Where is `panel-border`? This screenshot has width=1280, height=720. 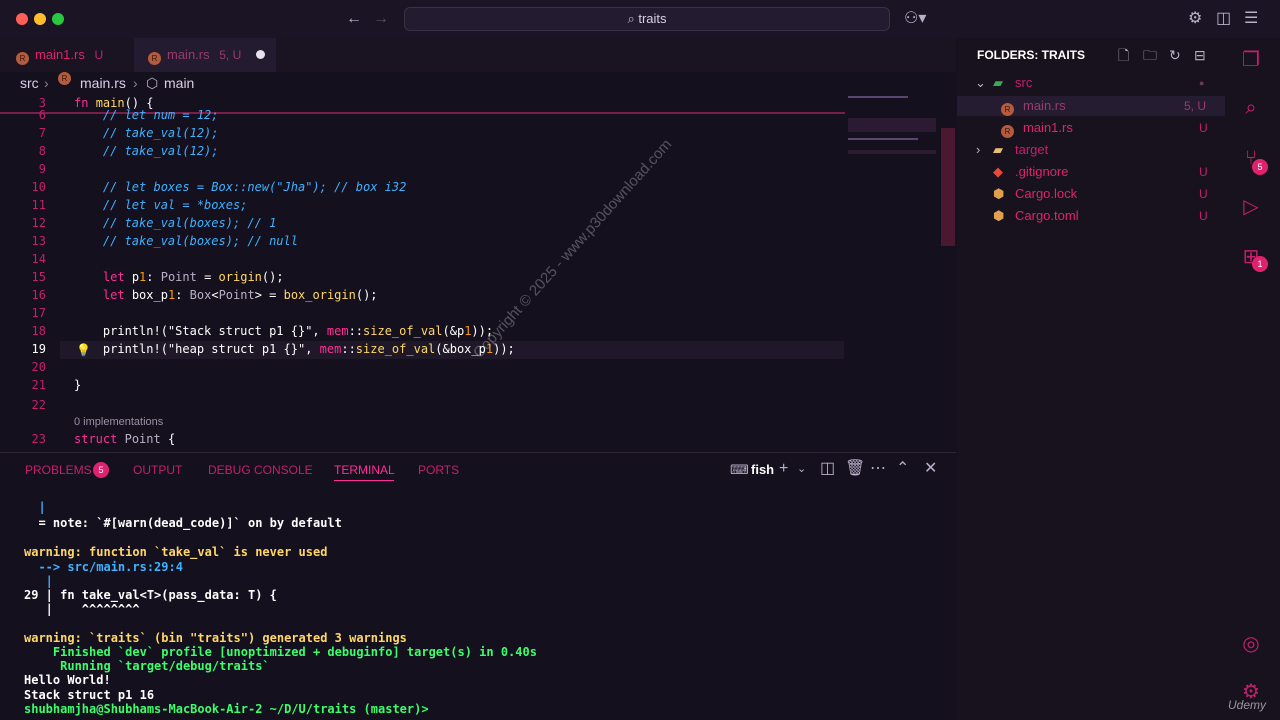
panel-border is located at coordinates (478, 452).